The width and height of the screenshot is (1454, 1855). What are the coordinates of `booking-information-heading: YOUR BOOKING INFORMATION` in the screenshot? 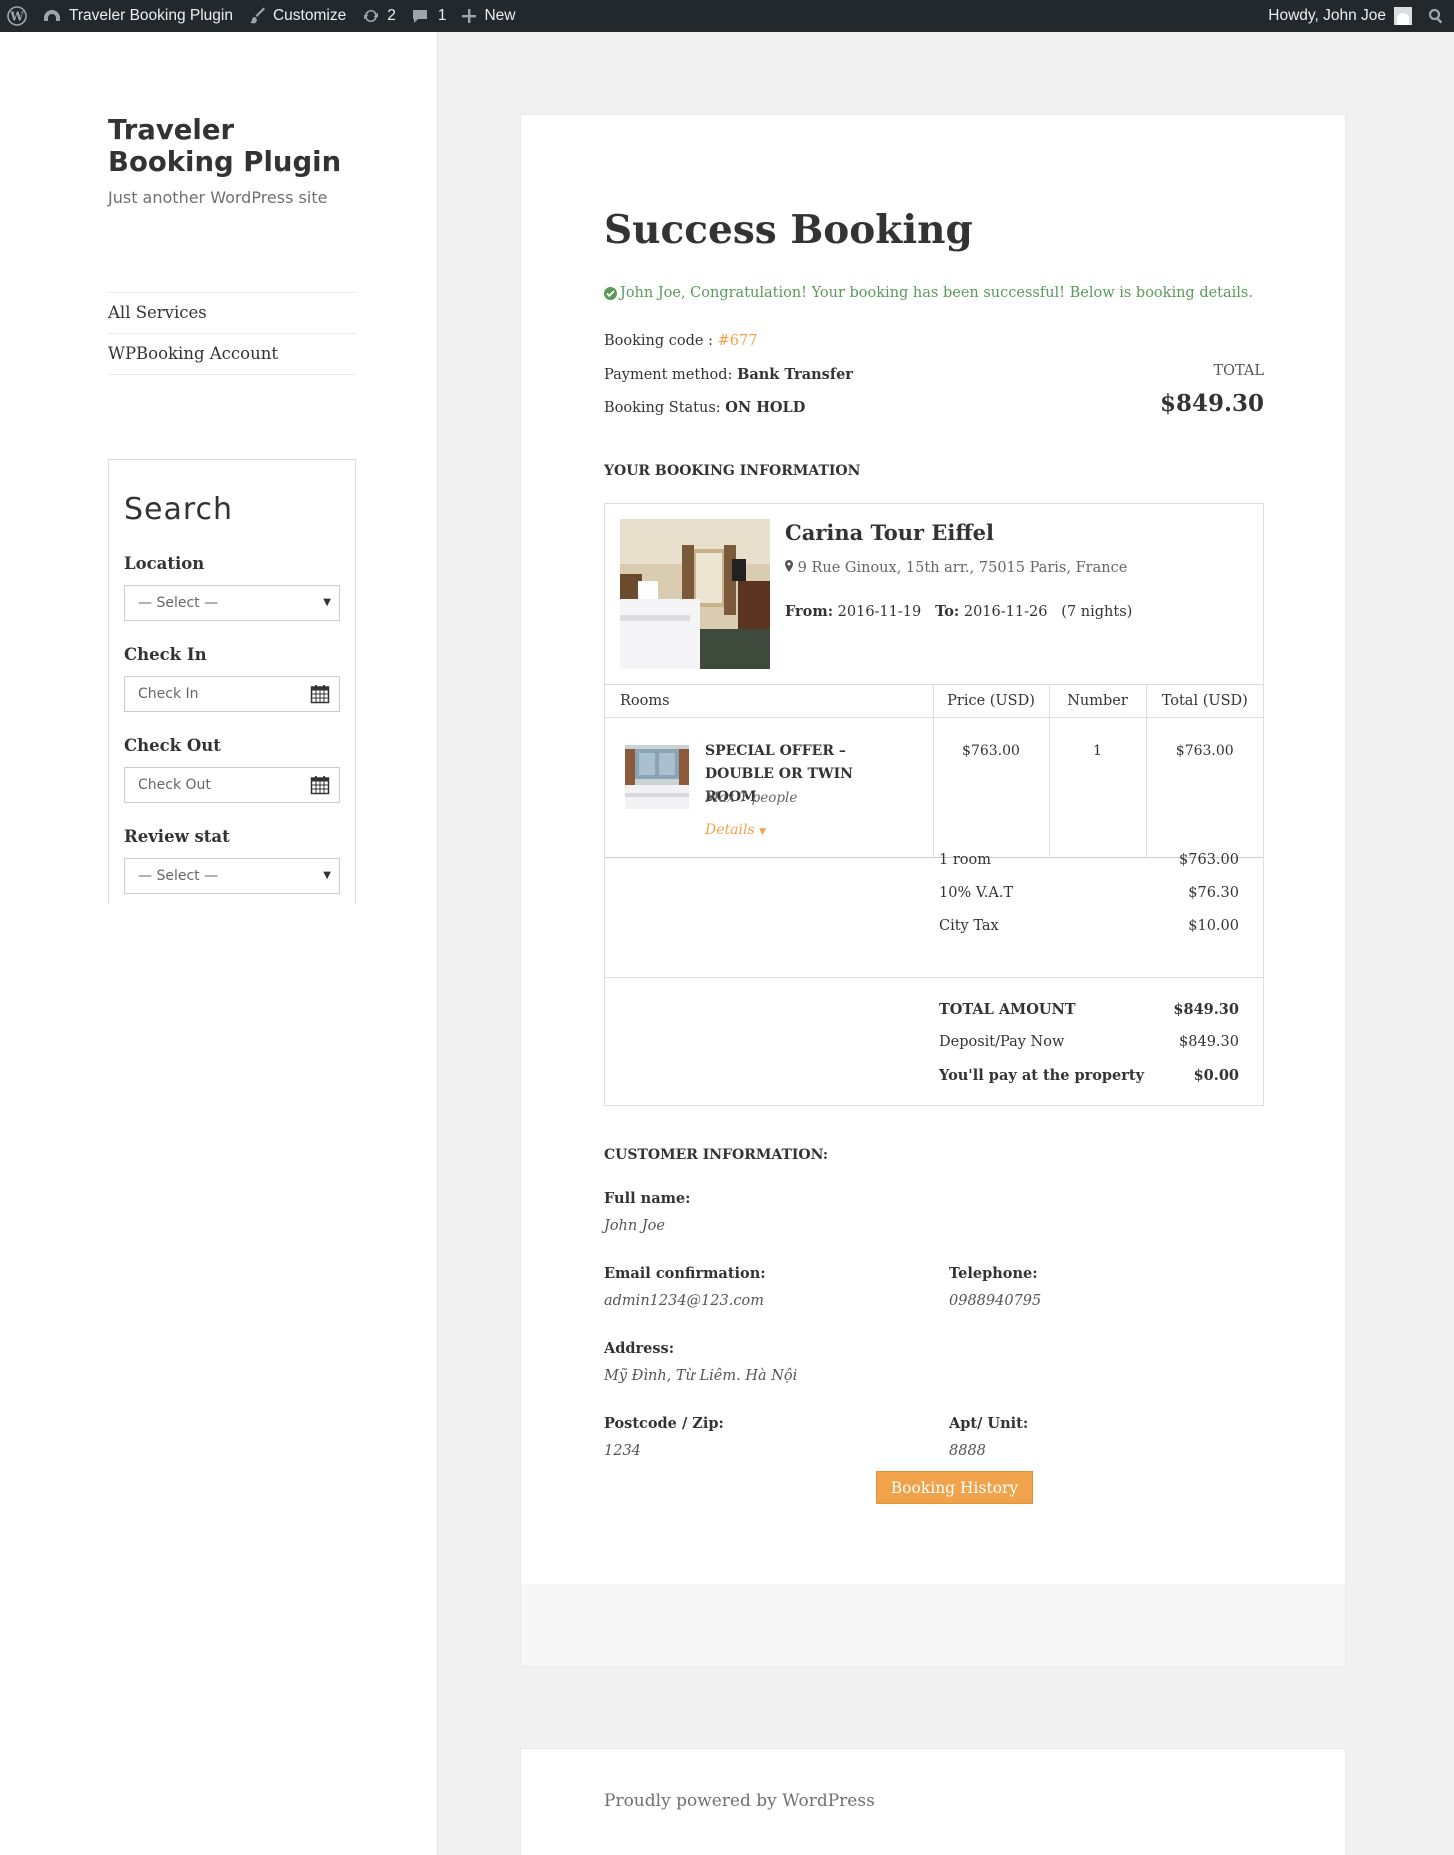 It's located at (732, 471).